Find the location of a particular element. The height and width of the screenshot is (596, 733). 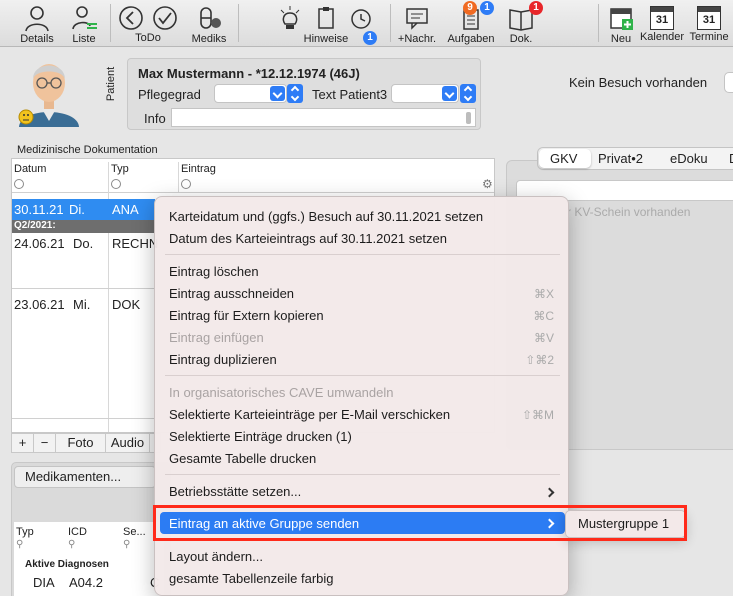

person-list-icon is located at coordinates (84, 18).